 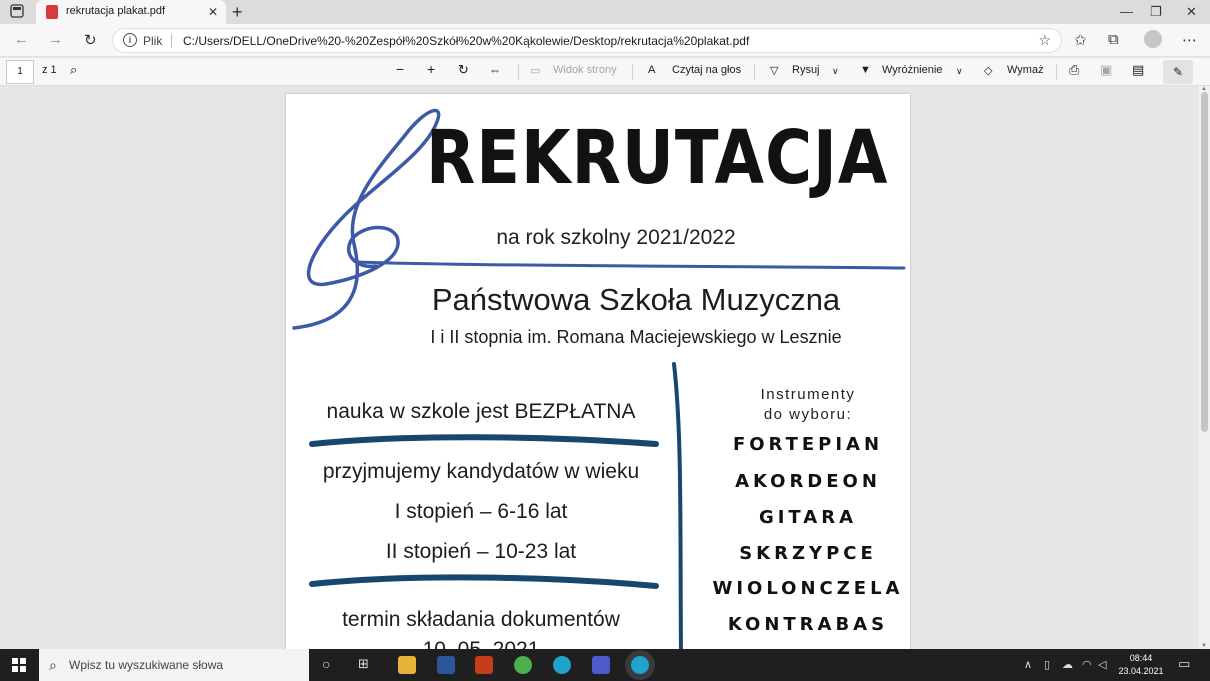 I want to click on close-window-button: ✕, so click(x=1191, y=12).